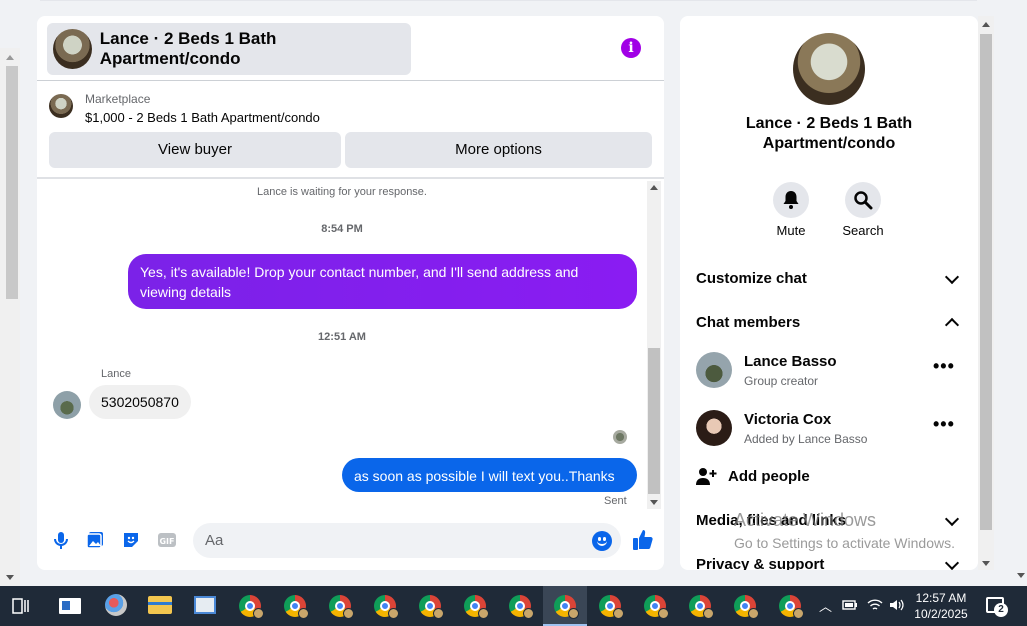 This screenshot has width=1027, height=626. Describe the element at coordinates (941, 598) in the screenshot. I see `clock-time: 12:57 AM` at that location.